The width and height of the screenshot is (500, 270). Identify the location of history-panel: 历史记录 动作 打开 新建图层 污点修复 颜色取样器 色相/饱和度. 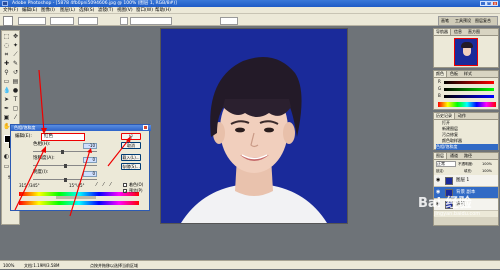
(466, 131).